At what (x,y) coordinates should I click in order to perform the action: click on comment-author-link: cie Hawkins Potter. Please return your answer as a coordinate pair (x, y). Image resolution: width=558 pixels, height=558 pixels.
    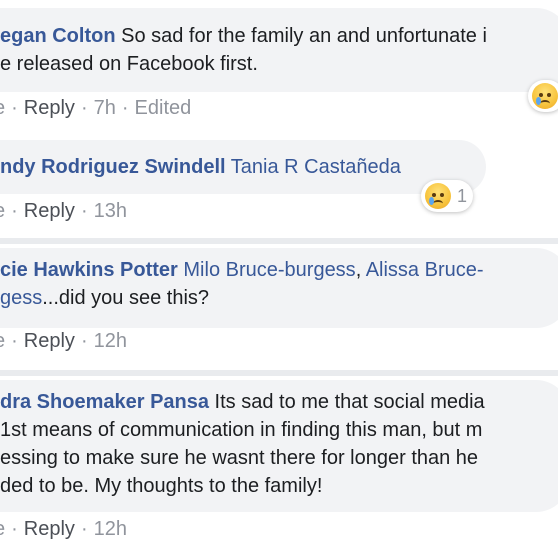
    Looking at the image, I should click on (89, 270).